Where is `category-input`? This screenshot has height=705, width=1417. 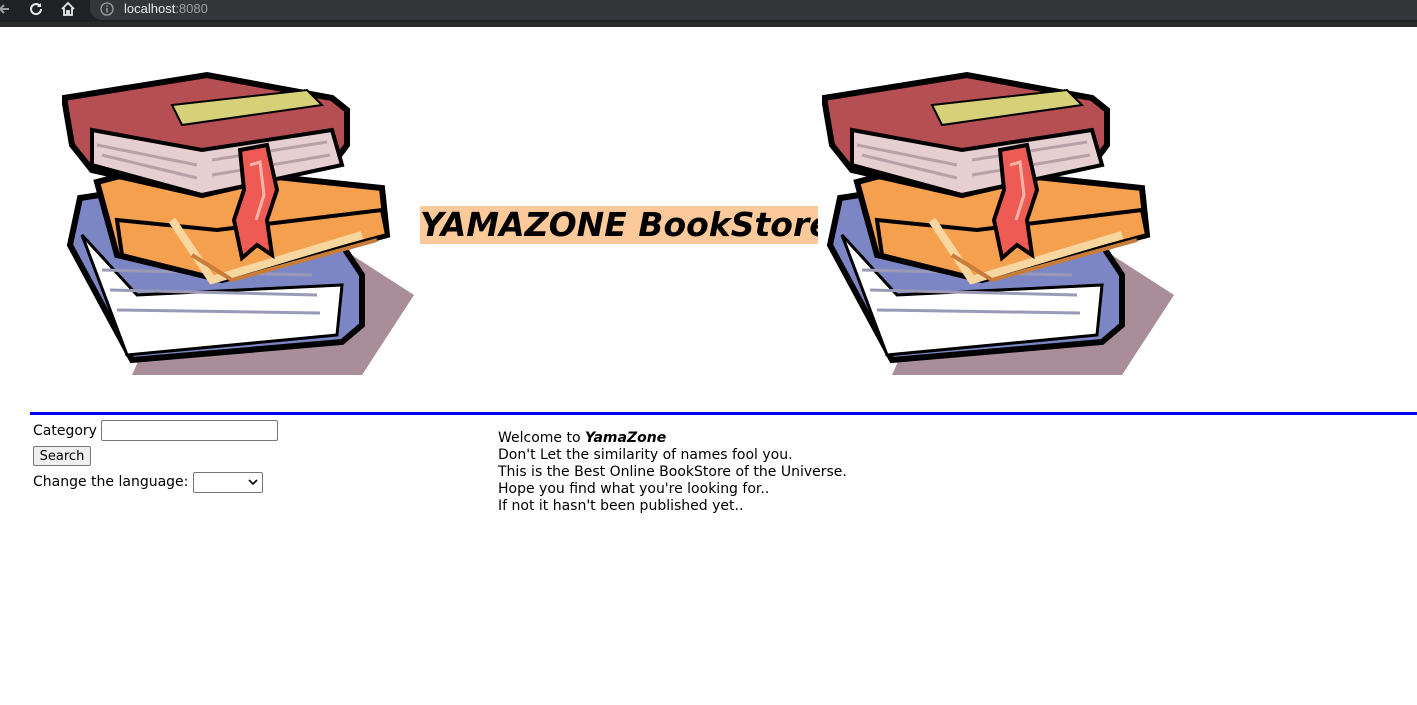 category-input is located at coordinates (189, 430).